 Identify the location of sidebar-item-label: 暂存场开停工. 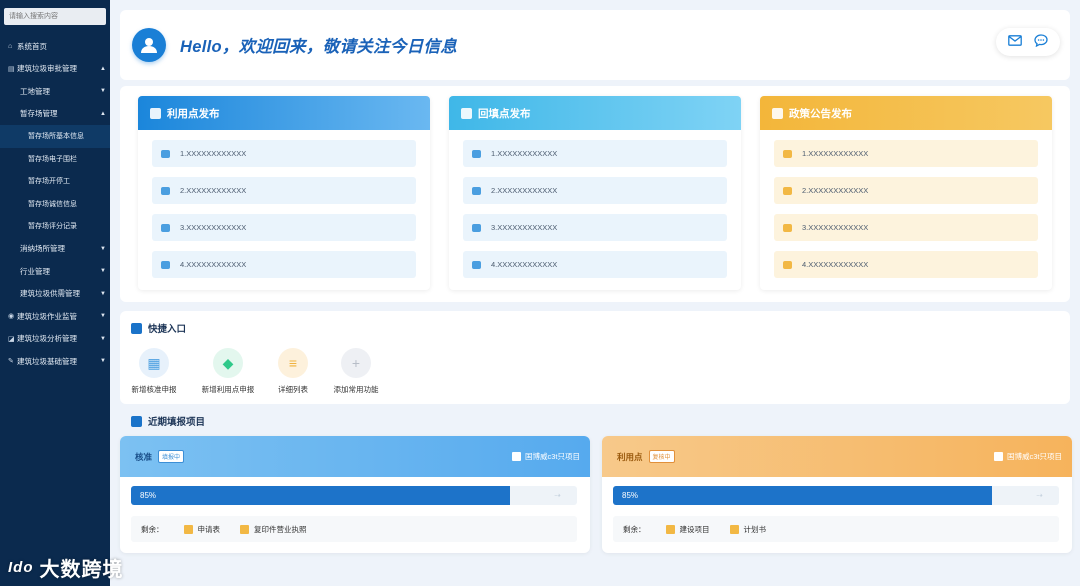
(49, 182).